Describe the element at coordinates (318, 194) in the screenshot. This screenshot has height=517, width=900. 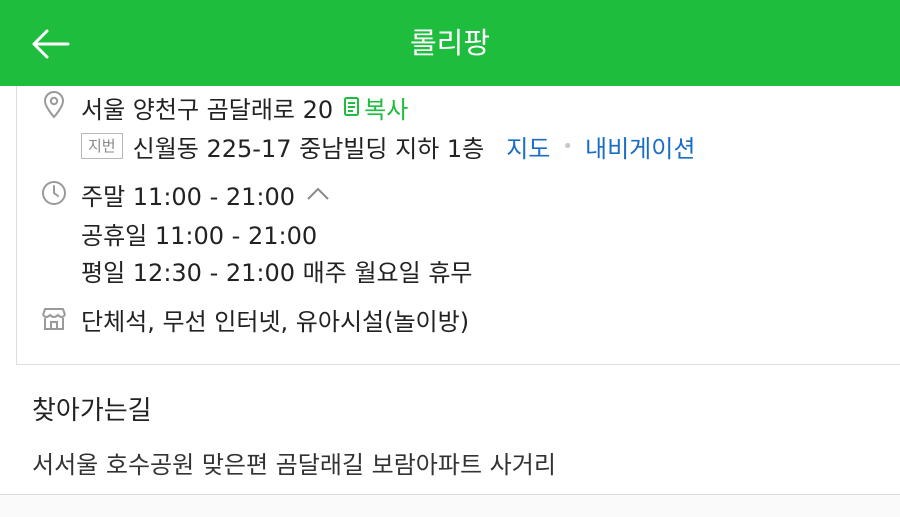
I see `chevron-up-icon` at that location.